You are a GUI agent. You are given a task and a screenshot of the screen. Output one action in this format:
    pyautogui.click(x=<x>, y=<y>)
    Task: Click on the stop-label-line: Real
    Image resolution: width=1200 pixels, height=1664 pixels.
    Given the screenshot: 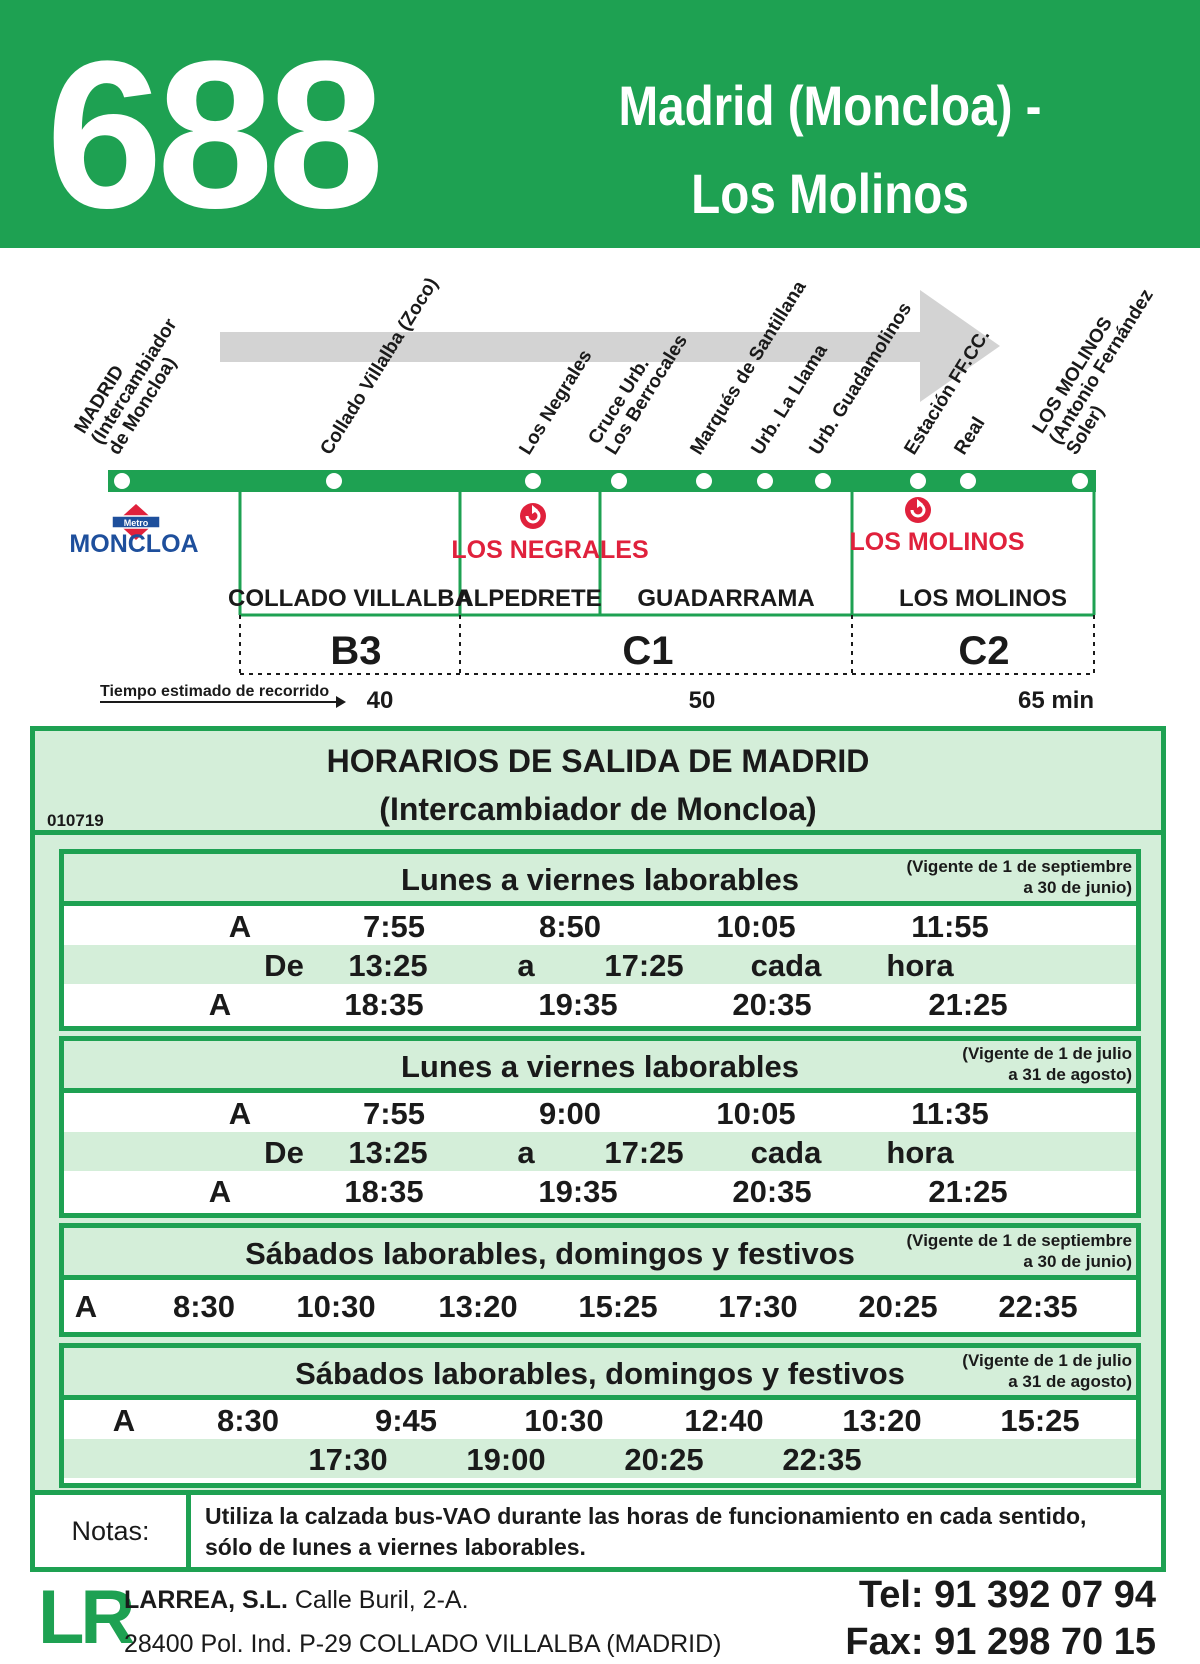 What is the action you would take?
    pyautogui.click(x=969, y=435)
    